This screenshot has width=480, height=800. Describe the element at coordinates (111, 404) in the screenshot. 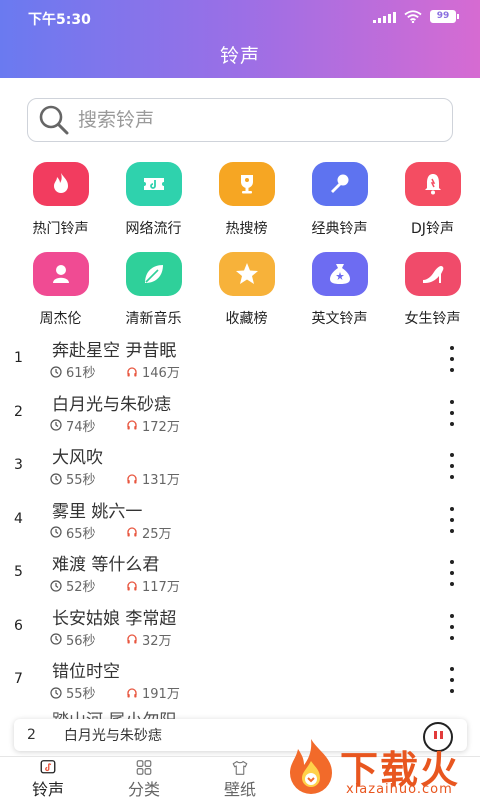

I see `song-title: 白月光与朱砂痣` at that location.